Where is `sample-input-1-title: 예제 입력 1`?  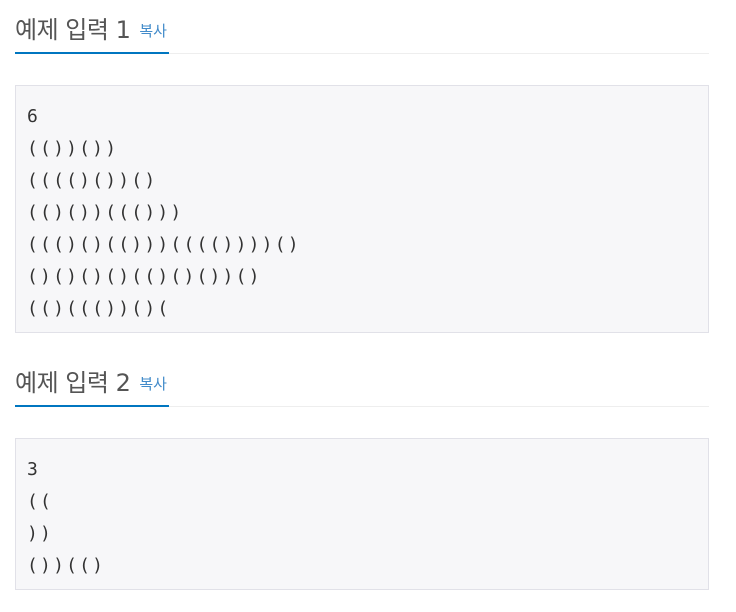 sample-input-1-title: 예제 입력 1 is located at coordinates (73, 29).